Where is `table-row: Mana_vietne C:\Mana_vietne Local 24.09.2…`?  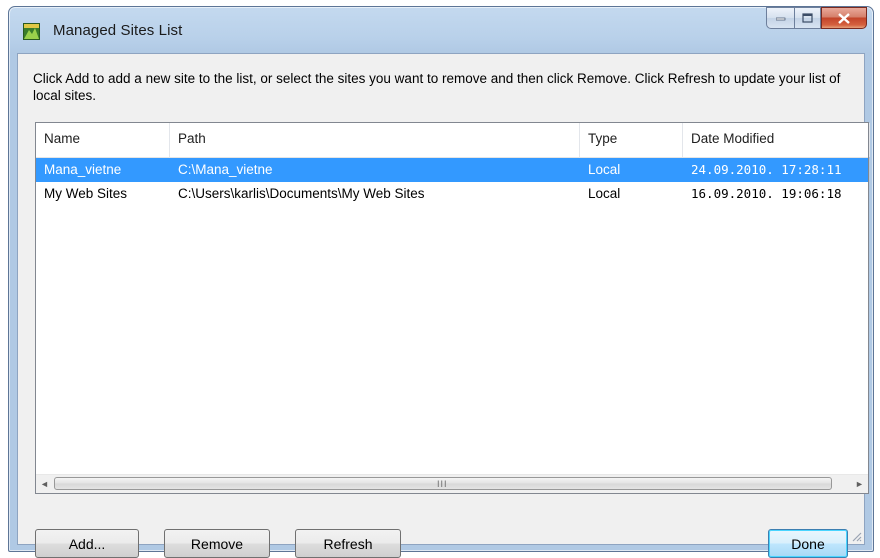
table-row: Mana_vietne C:\Mana_vietne Local 24.09.2… is located at coordinates (452, 170).